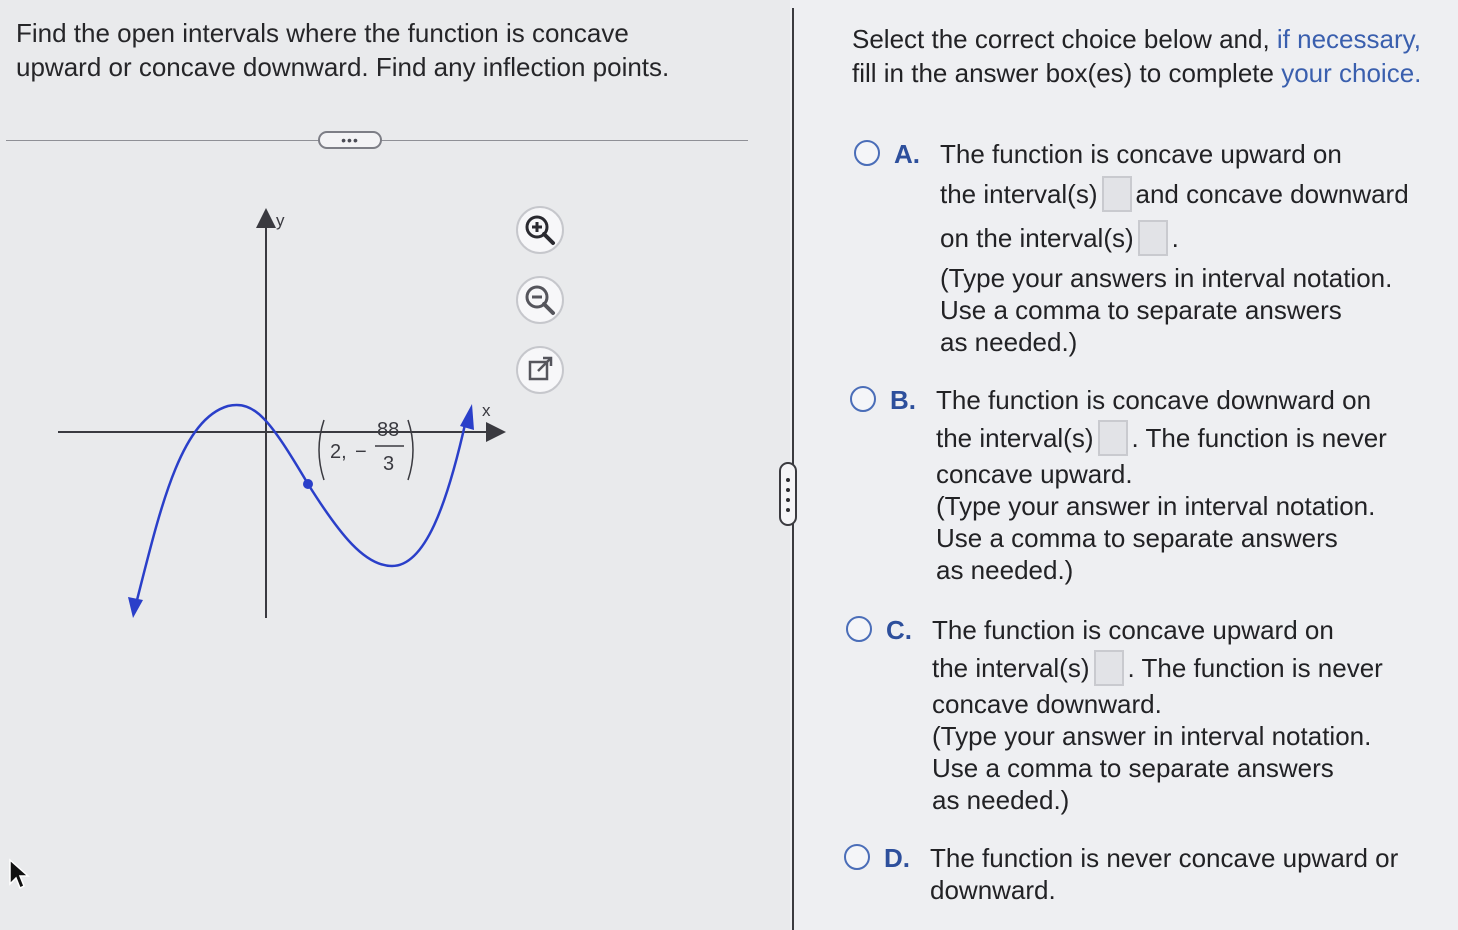 Image resolution: width=1458 pixels, height=930 pixels. I want to click on choice-c-hint: as needed.), so click(1001, 800).